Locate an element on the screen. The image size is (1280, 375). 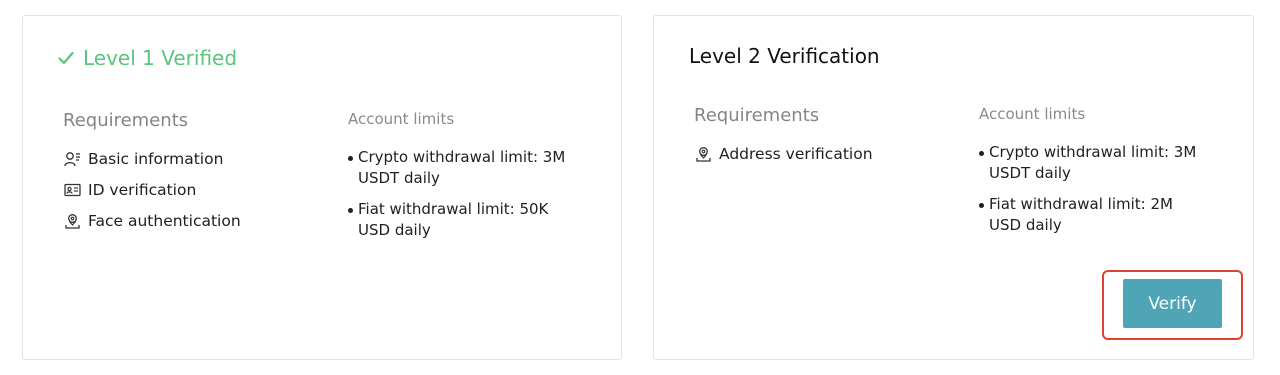
level-1-title: Level 1 Verified is located at coordinates (147, 58).